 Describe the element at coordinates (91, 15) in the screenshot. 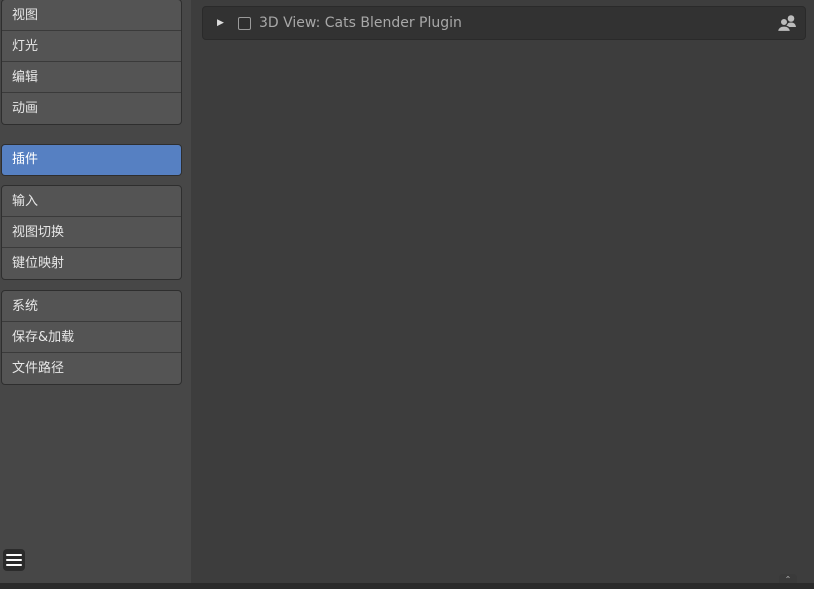

I see `sidebar-item-viewport: 视图` at that location.